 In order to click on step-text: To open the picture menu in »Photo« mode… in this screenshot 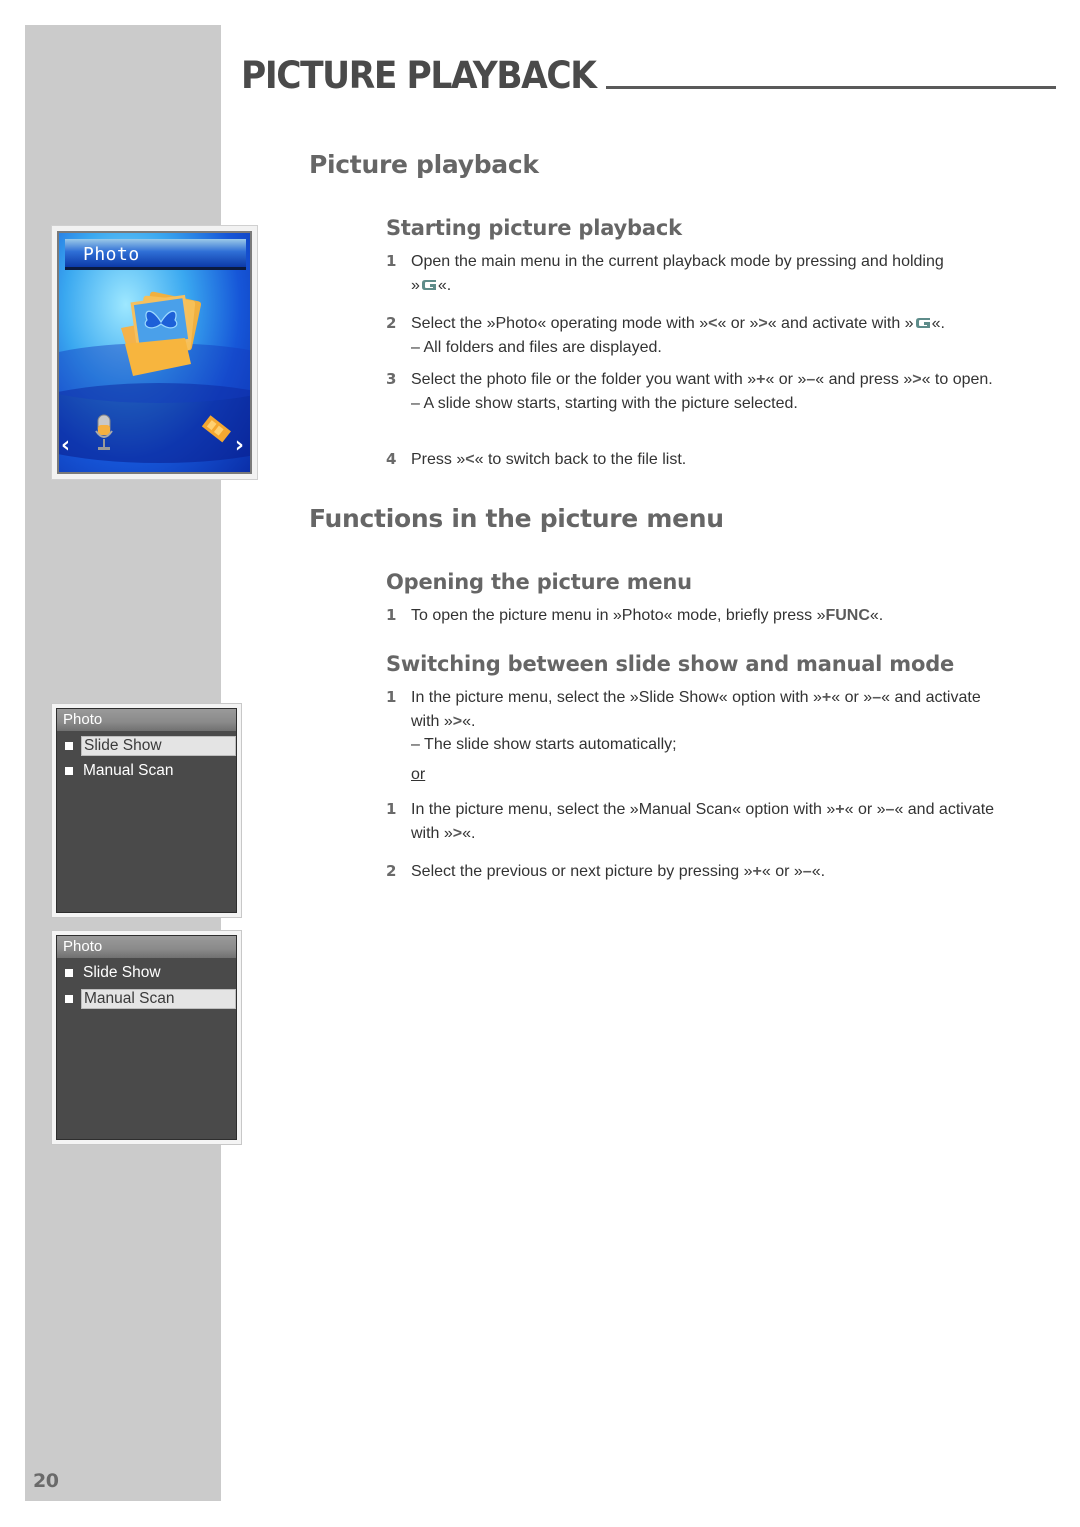, I will do `click(703, 616)`.